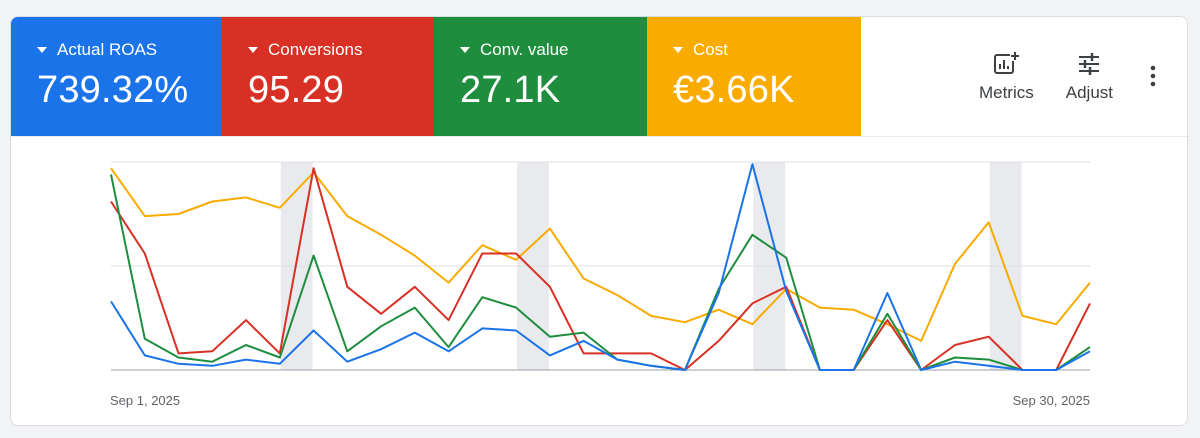 The width and height of the screenshot is (1200, 438). Describe the element at coordinates (1089, 77) in the screenshot. I see `adjust-button: Adjust` at that location.